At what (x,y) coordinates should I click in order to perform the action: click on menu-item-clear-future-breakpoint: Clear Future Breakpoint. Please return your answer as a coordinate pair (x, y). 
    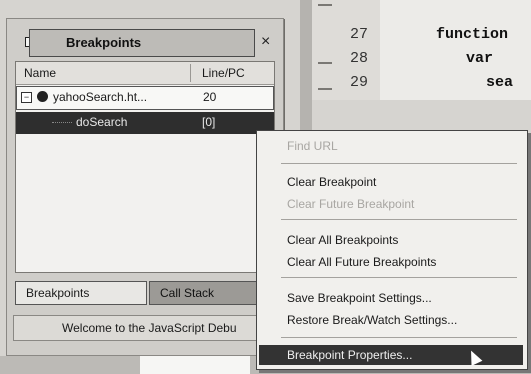
    Looking at the image, I should click on (350, 204).